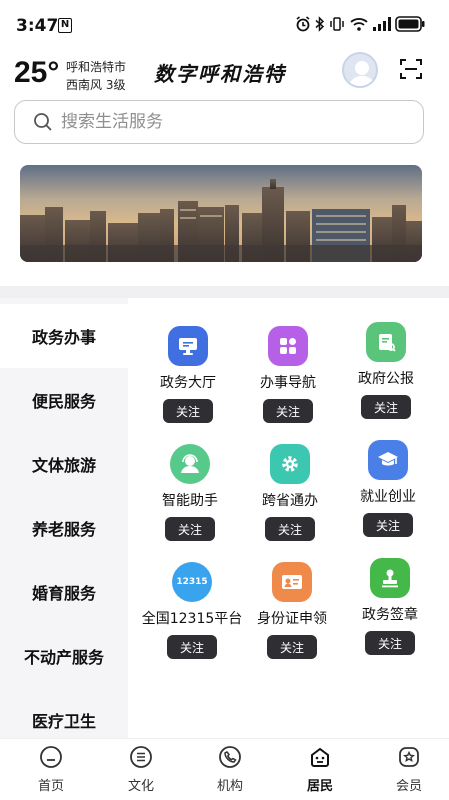 This screenshot has height=800, width=449. Describe the element at coordinates (320, 24) in the screenshot. I see `bluetooth-icon` at that location.